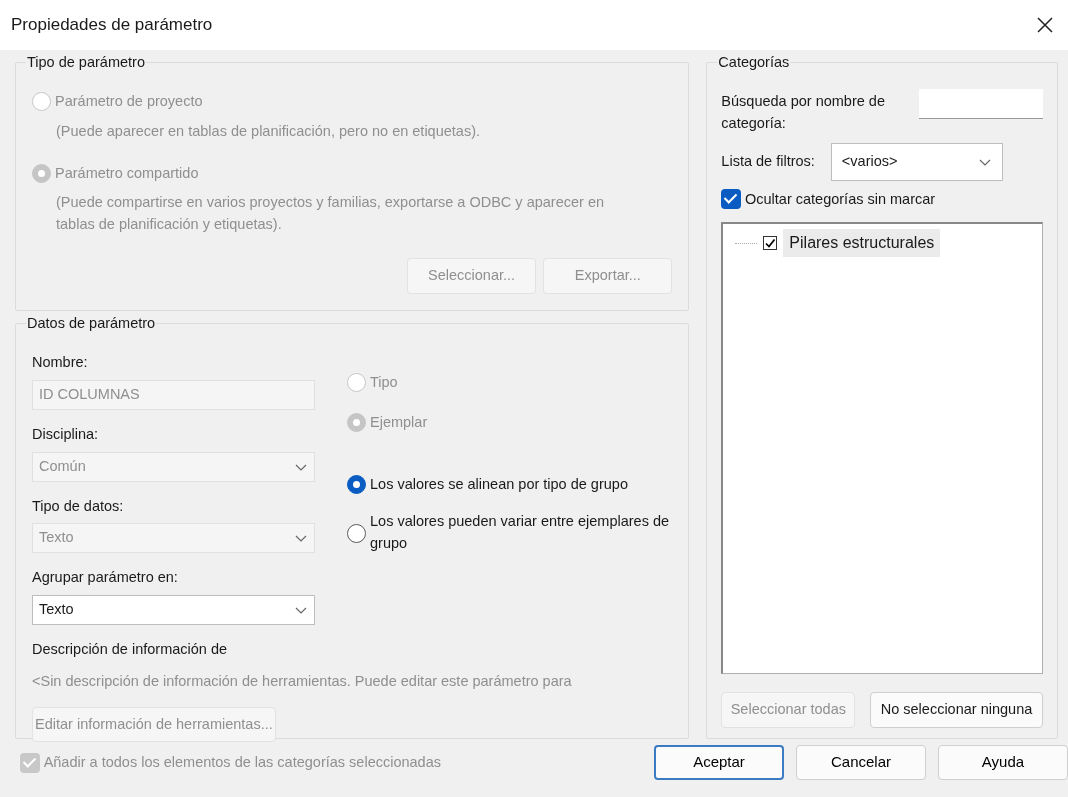 The image size is (1068, 797). Describe the element at coordinates (127, 173) in the screenshot. I see `radio-label: Parámetro compartido` at that location.